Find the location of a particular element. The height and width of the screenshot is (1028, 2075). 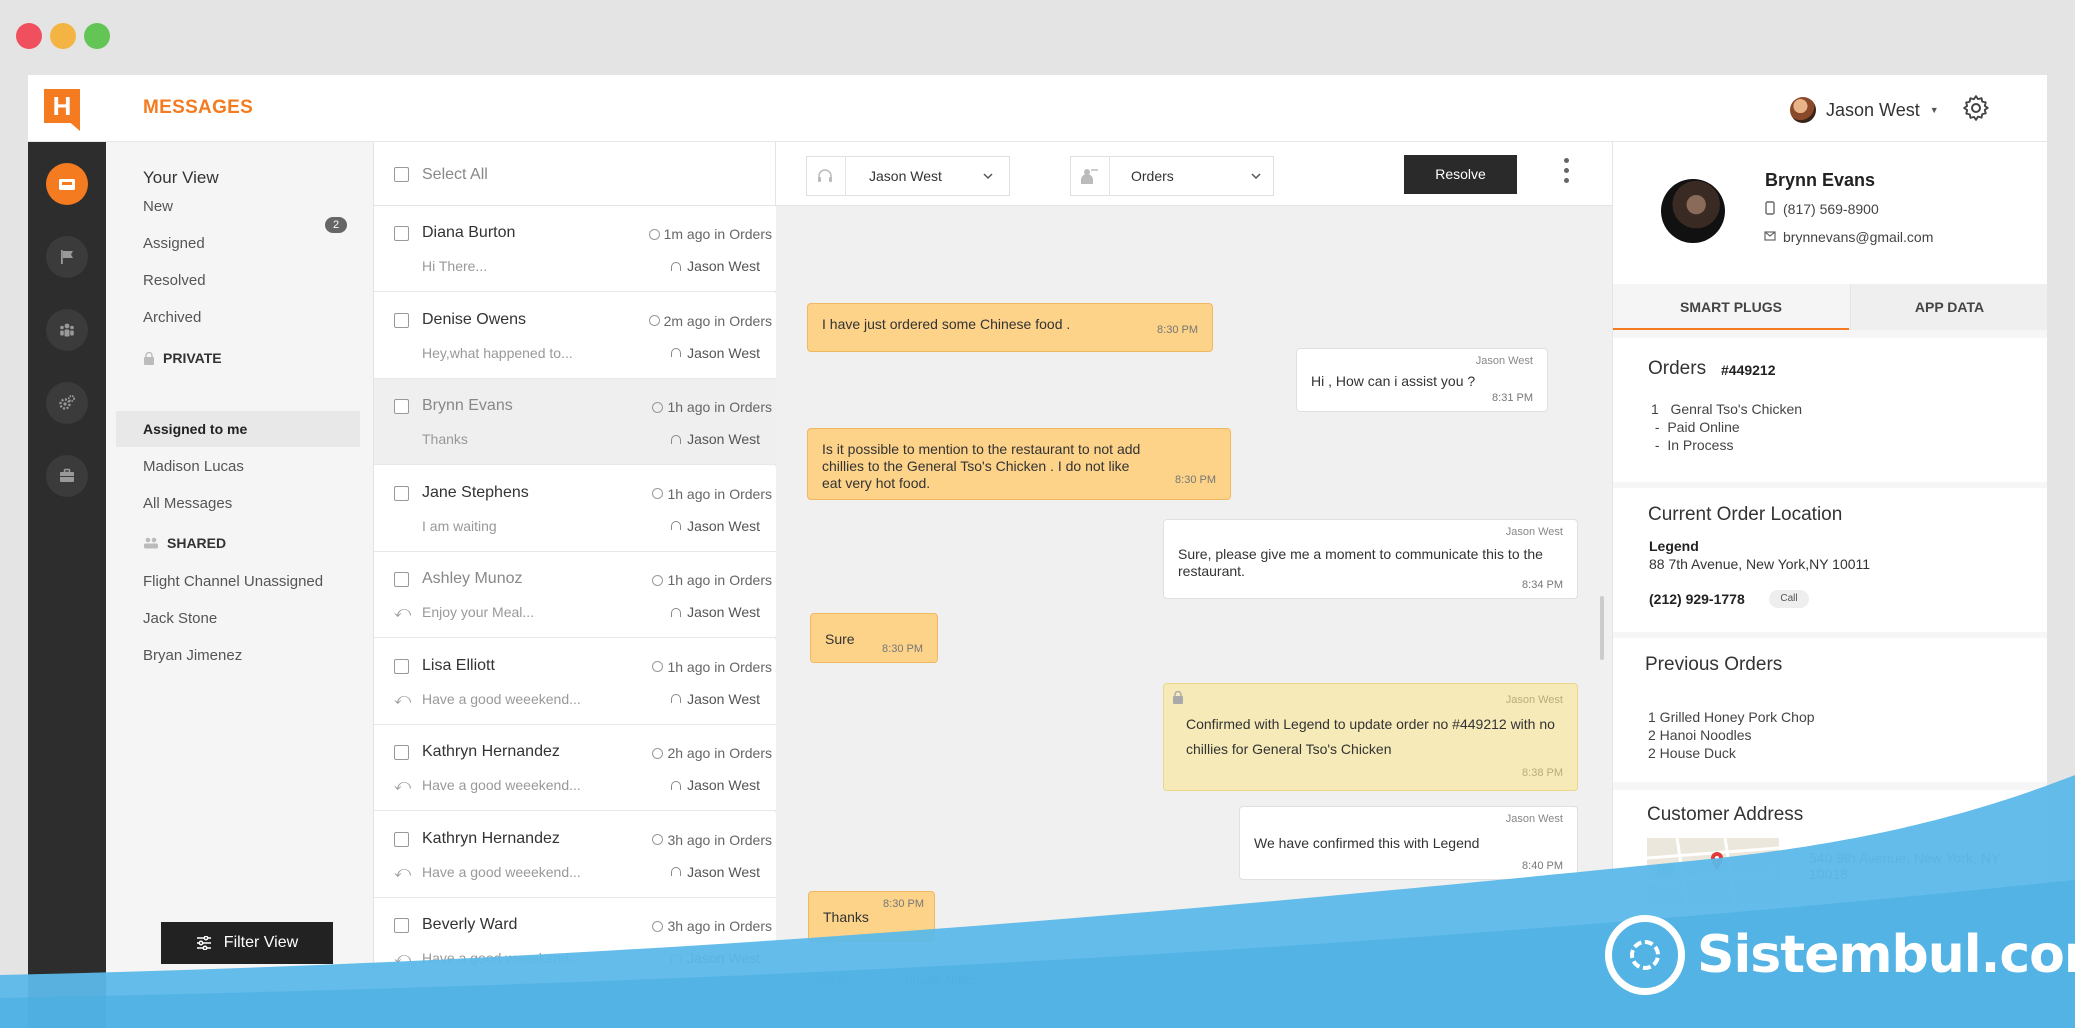

user-name: Jason West is located at coordinates (1873, 109).